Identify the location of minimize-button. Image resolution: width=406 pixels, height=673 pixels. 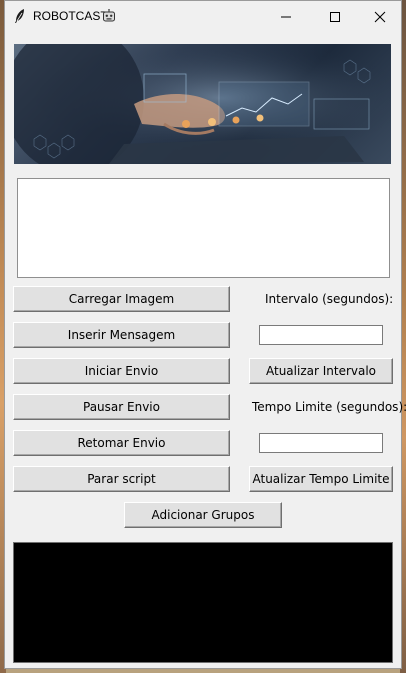
(286, 16).